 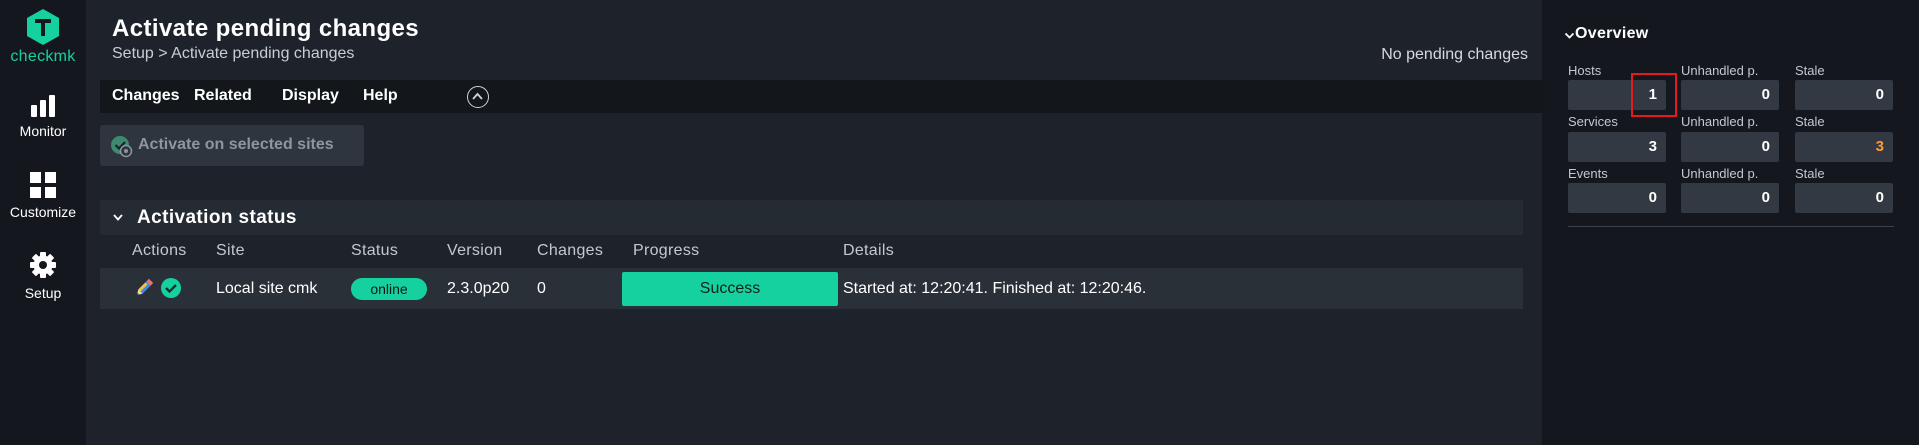 What do you see at coordinates (217, 217) in the screenshot?
I see `activation-status-title: Activation status` at bounding box center [217, 217].